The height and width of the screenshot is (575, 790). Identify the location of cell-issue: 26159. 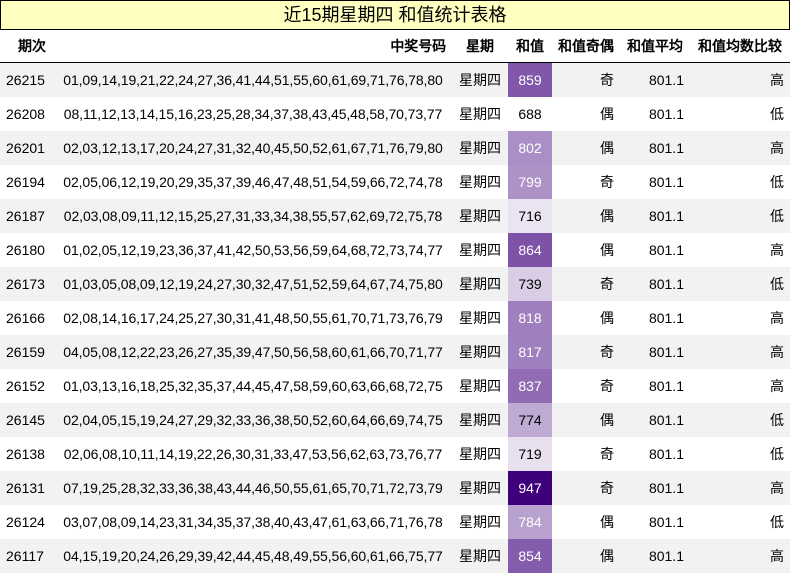
(27, 352).